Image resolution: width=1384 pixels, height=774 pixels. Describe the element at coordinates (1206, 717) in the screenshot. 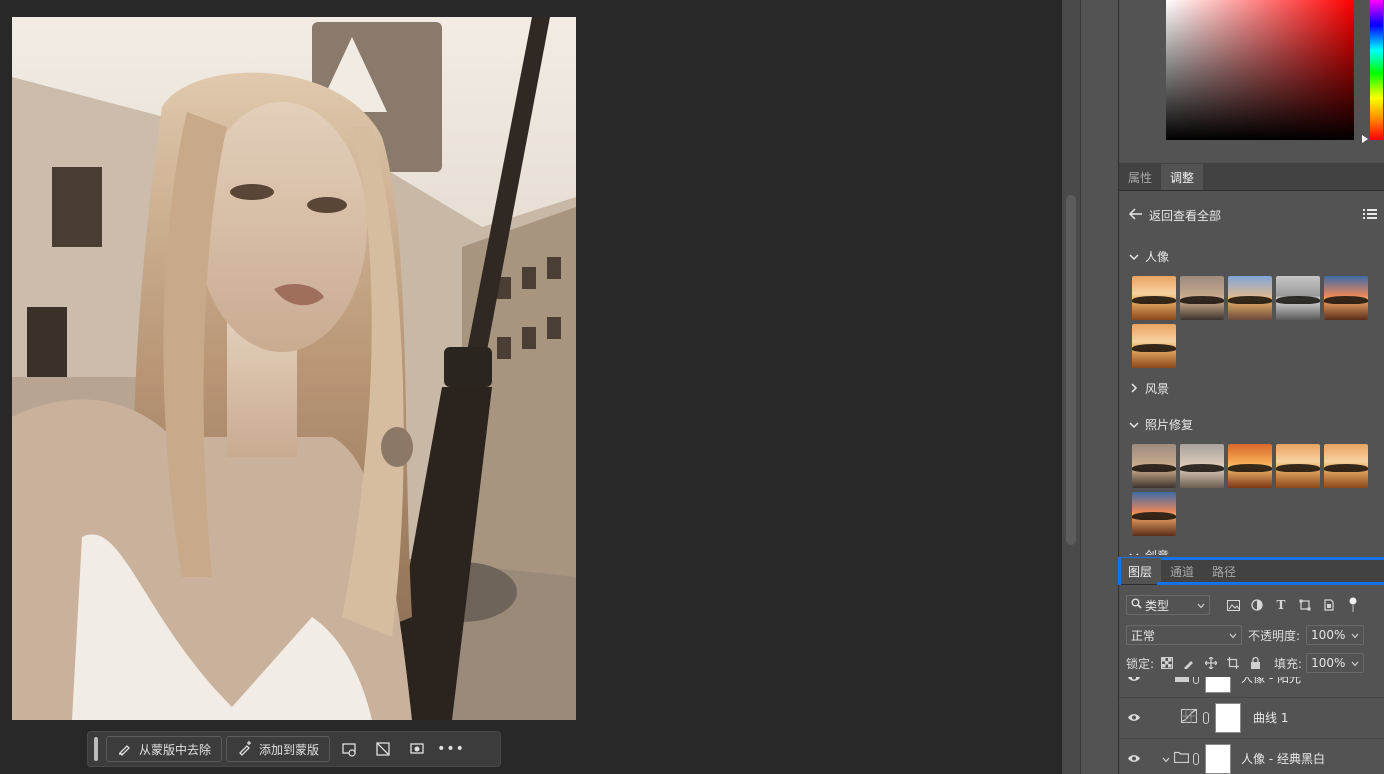

I see `link-icon` at that location.